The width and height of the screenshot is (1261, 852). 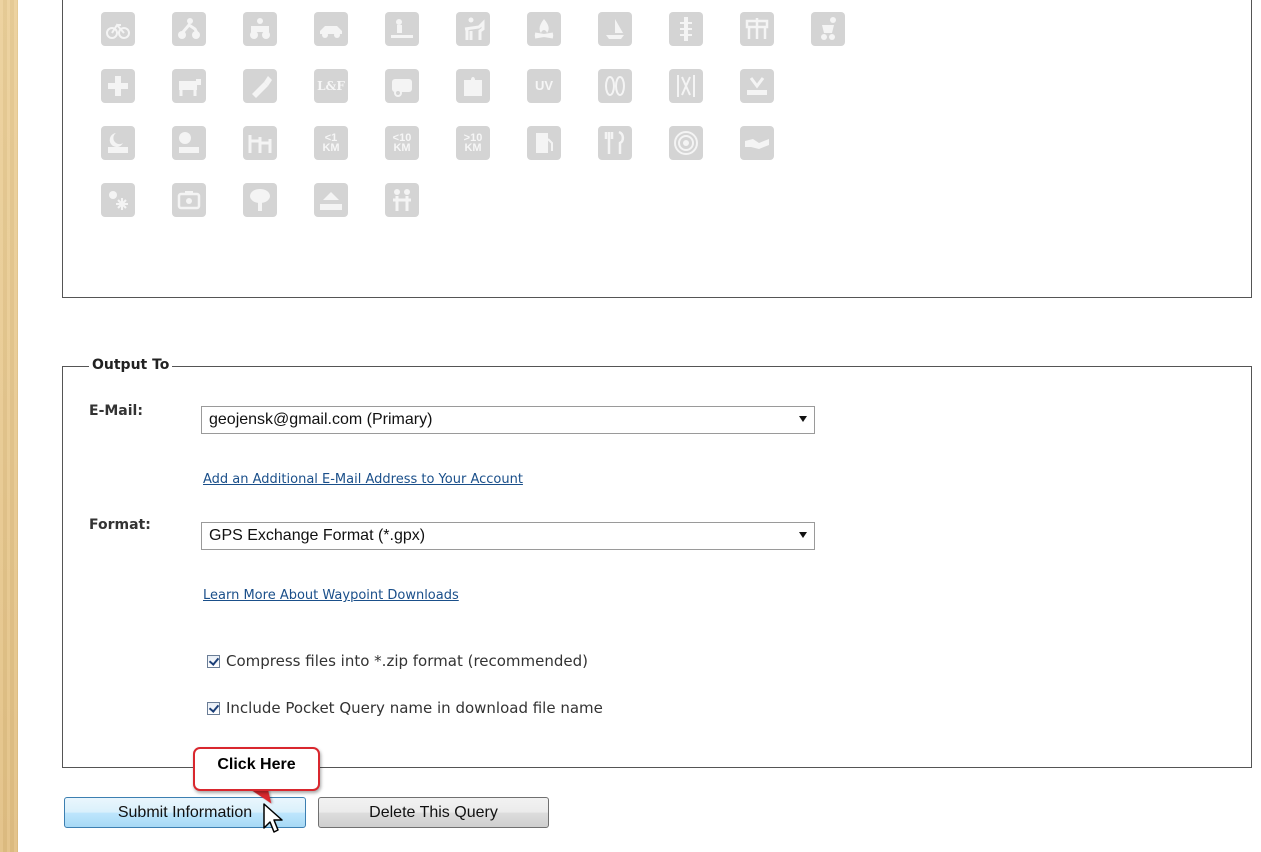 What do you see at coordinates (213, 708) in the screenshot?
I see `include-name-checkbox` at bounding box center [213, 708].